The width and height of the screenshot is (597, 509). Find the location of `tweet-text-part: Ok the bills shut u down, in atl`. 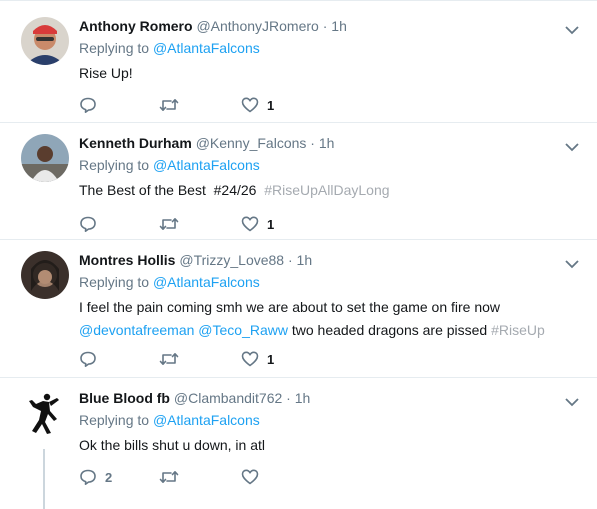

tweet-text-part: Ok the bills shut u down, in atl is located at coordinates (172, 445).